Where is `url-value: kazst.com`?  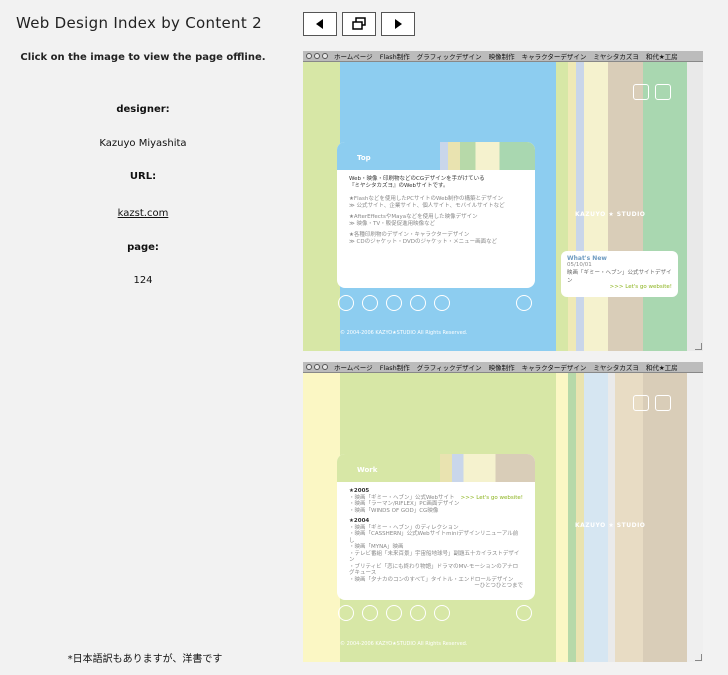
url-value: kazst.com is located at coordinates (143, 213).